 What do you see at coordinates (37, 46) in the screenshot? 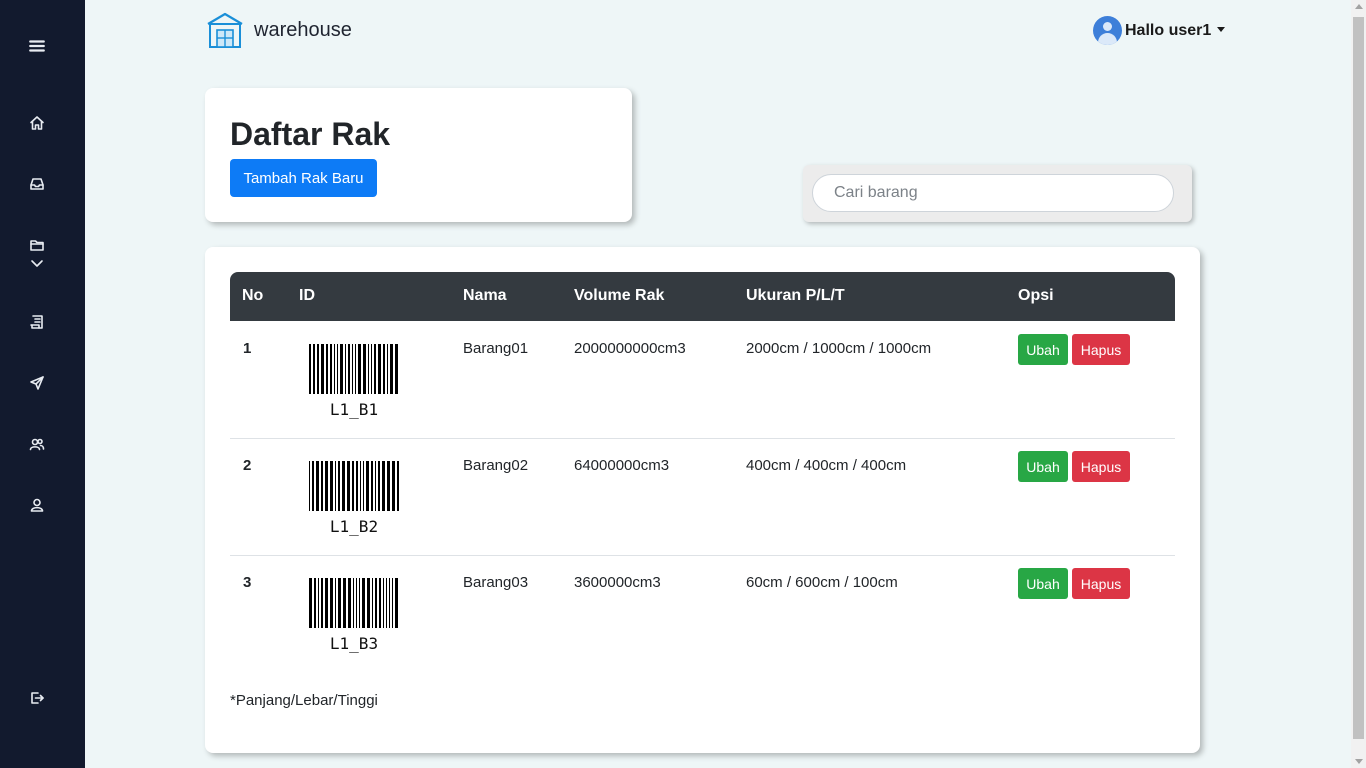
I see `menu-icon` at bounding box center [37, 46].